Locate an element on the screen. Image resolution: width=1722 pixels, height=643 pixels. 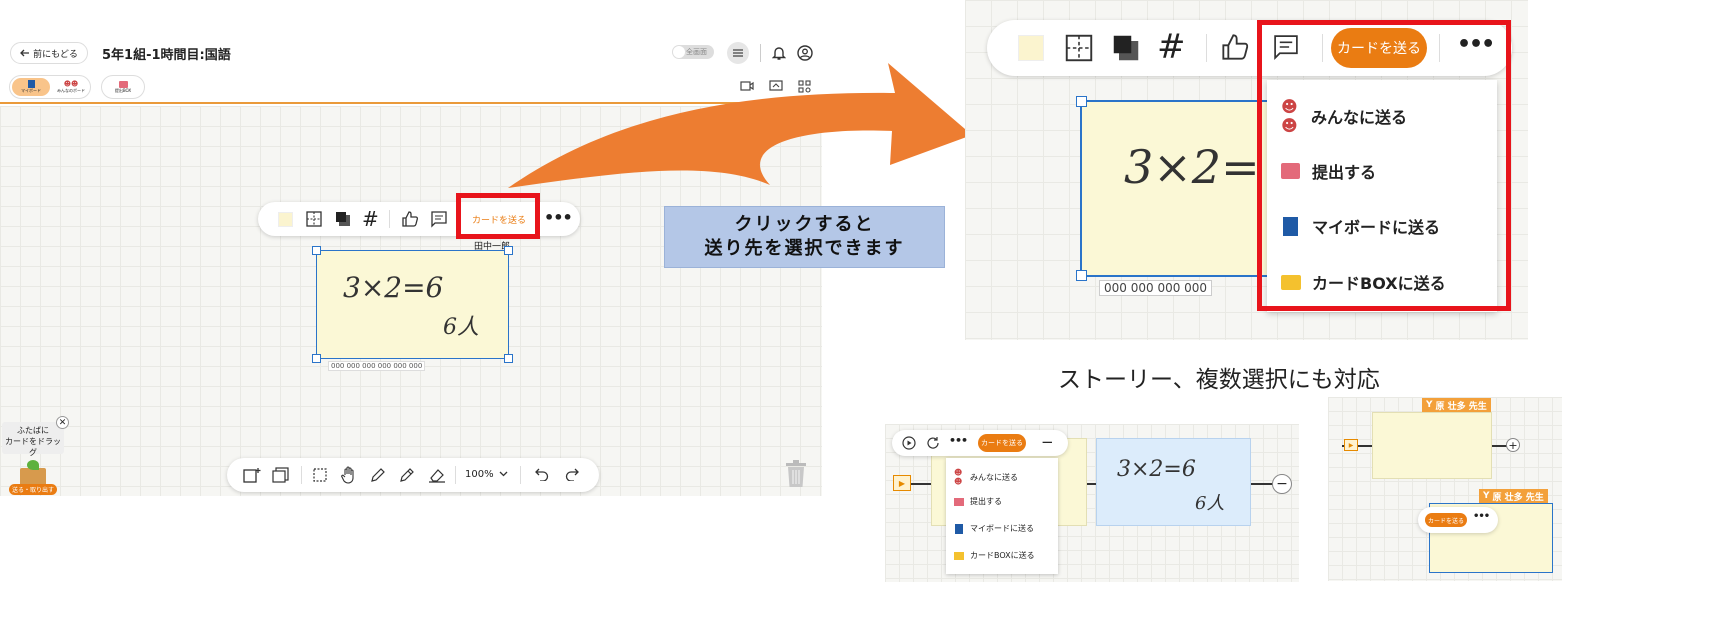
callout-line2: 送り先を選択できます is located at coordinates (804, 248).